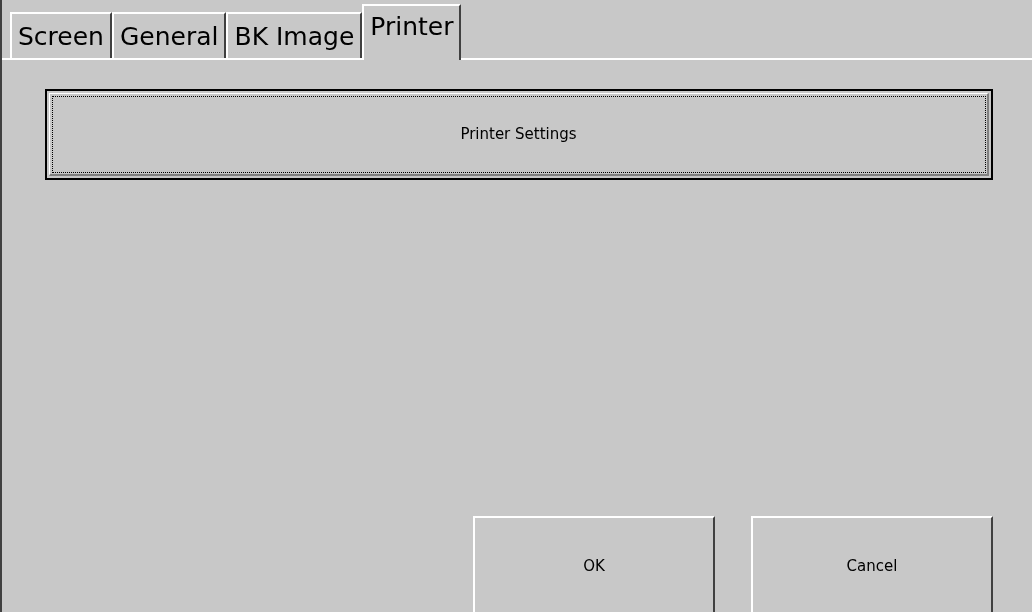 Image resolution: width=1032 pixels, height=612 pixels. What do you see at coordinates (872, 564) in the screenshot?
I see `dialog-button: Cancel` at bounding box center [872, 564].